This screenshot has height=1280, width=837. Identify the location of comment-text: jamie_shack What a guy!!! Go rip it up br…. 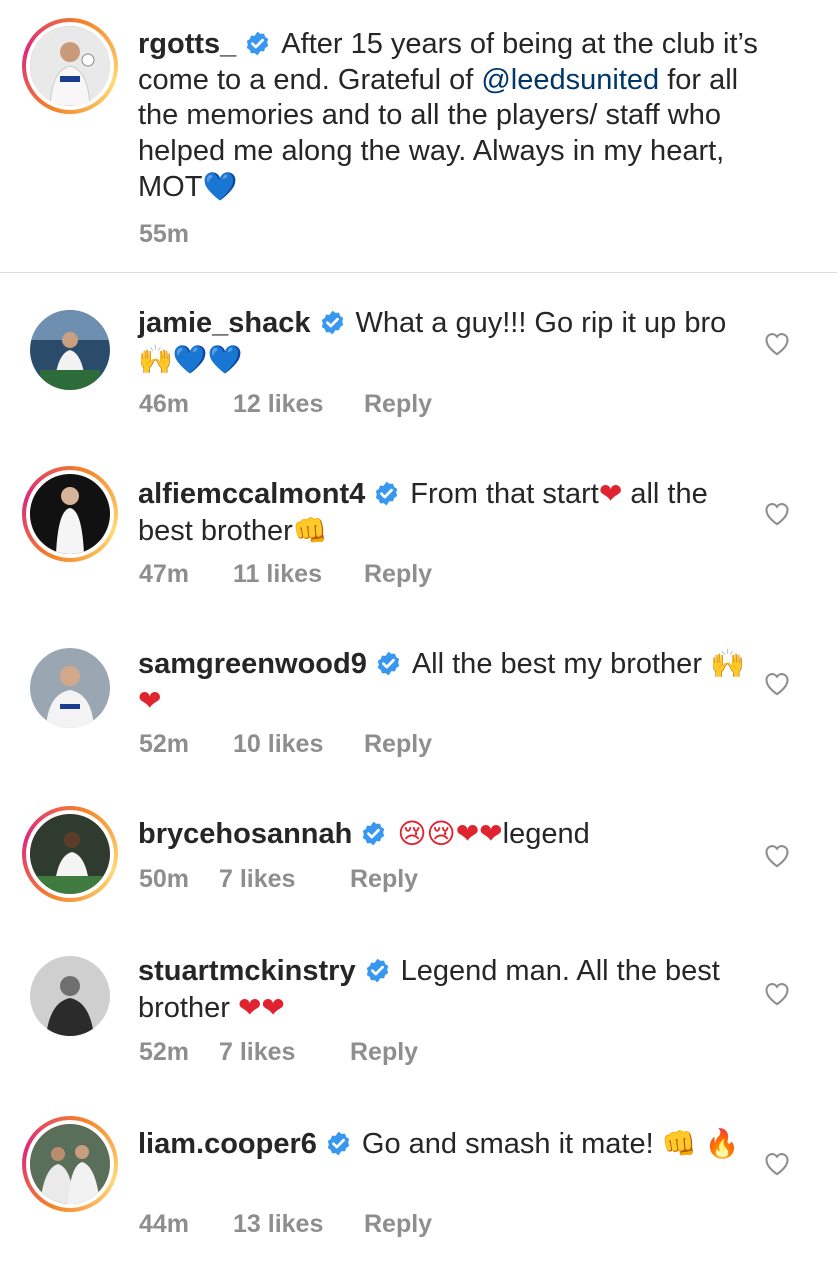
(444, 342).